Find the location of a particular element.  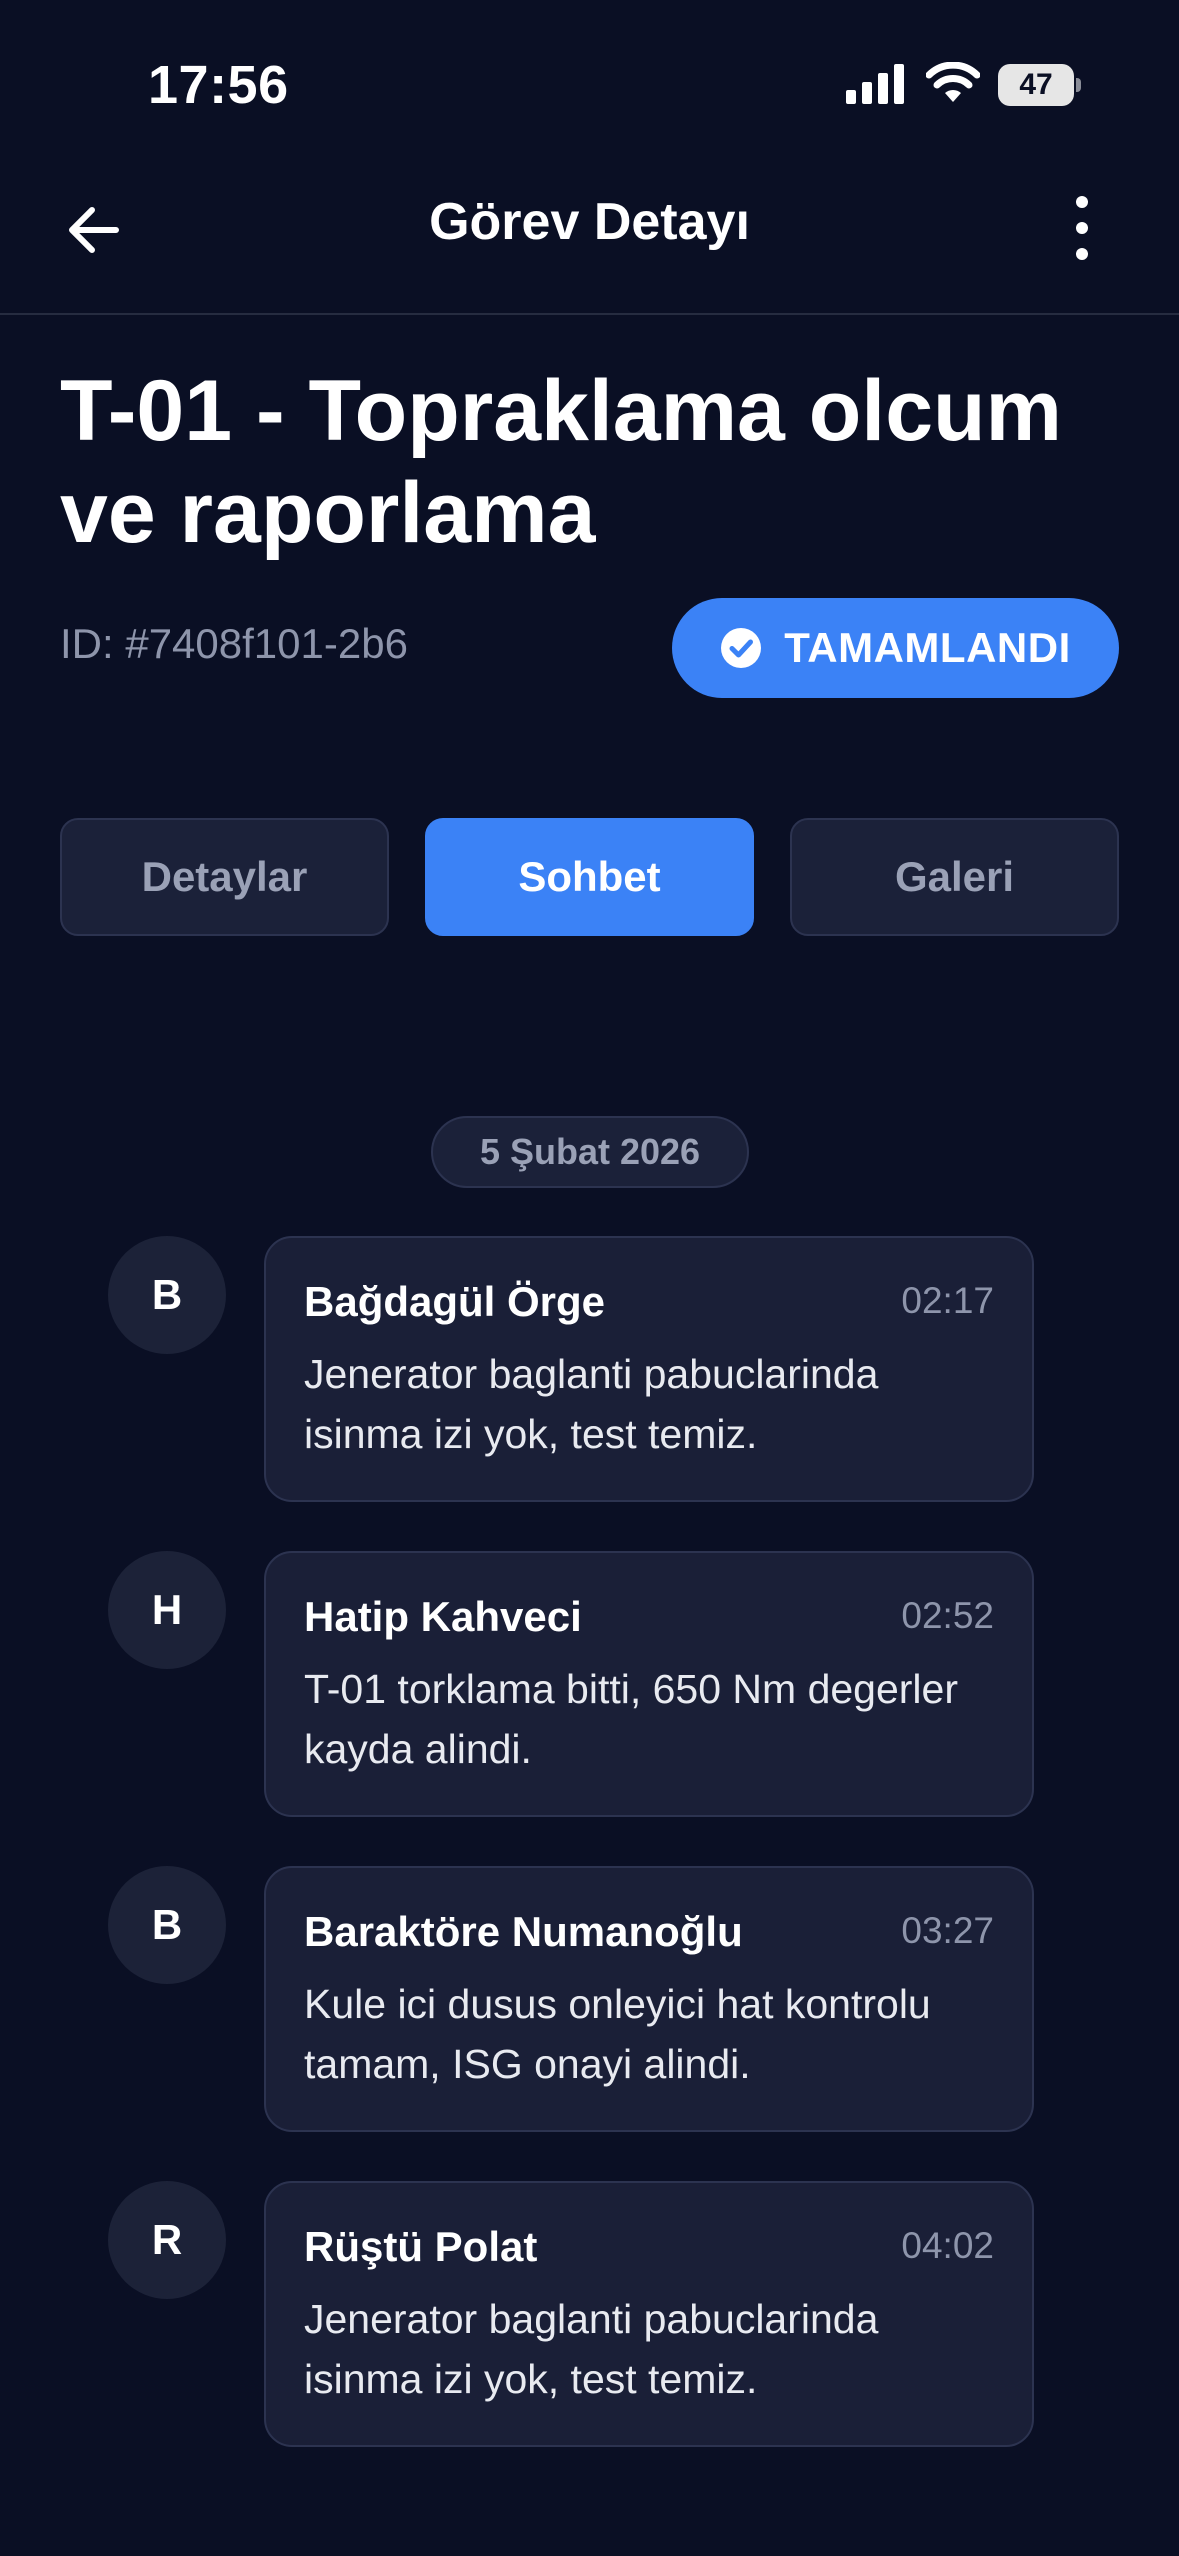

status-badge: TAMAMLANDI is located at coordinates (895, 648).